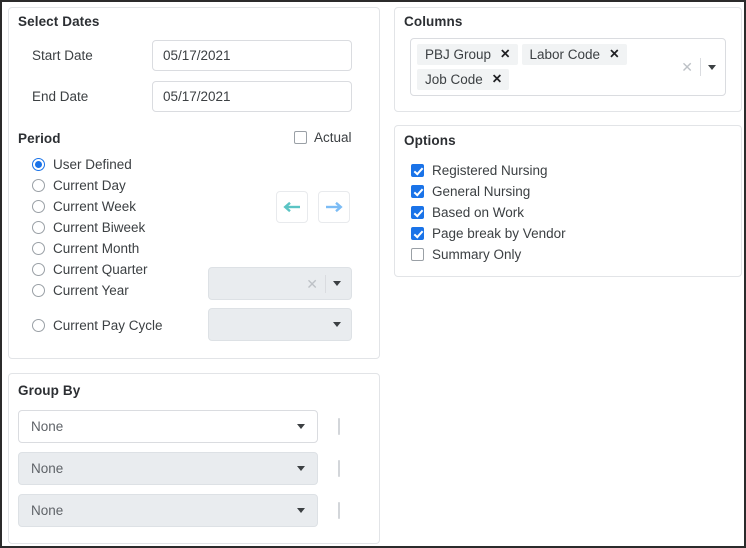 The width and height of the screenshot is (746, 548). I want to click on previous-period-button, so click(292, 207).